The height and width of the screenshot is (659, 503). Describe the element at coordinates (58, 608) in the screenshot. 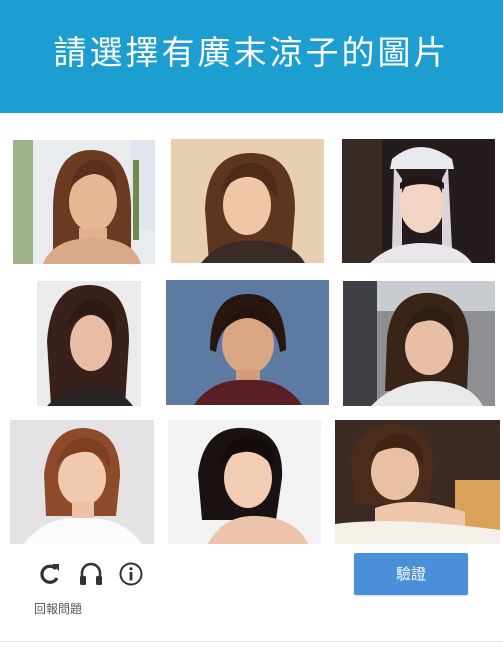

I see `report-problem-link: 回報問題` at that location.